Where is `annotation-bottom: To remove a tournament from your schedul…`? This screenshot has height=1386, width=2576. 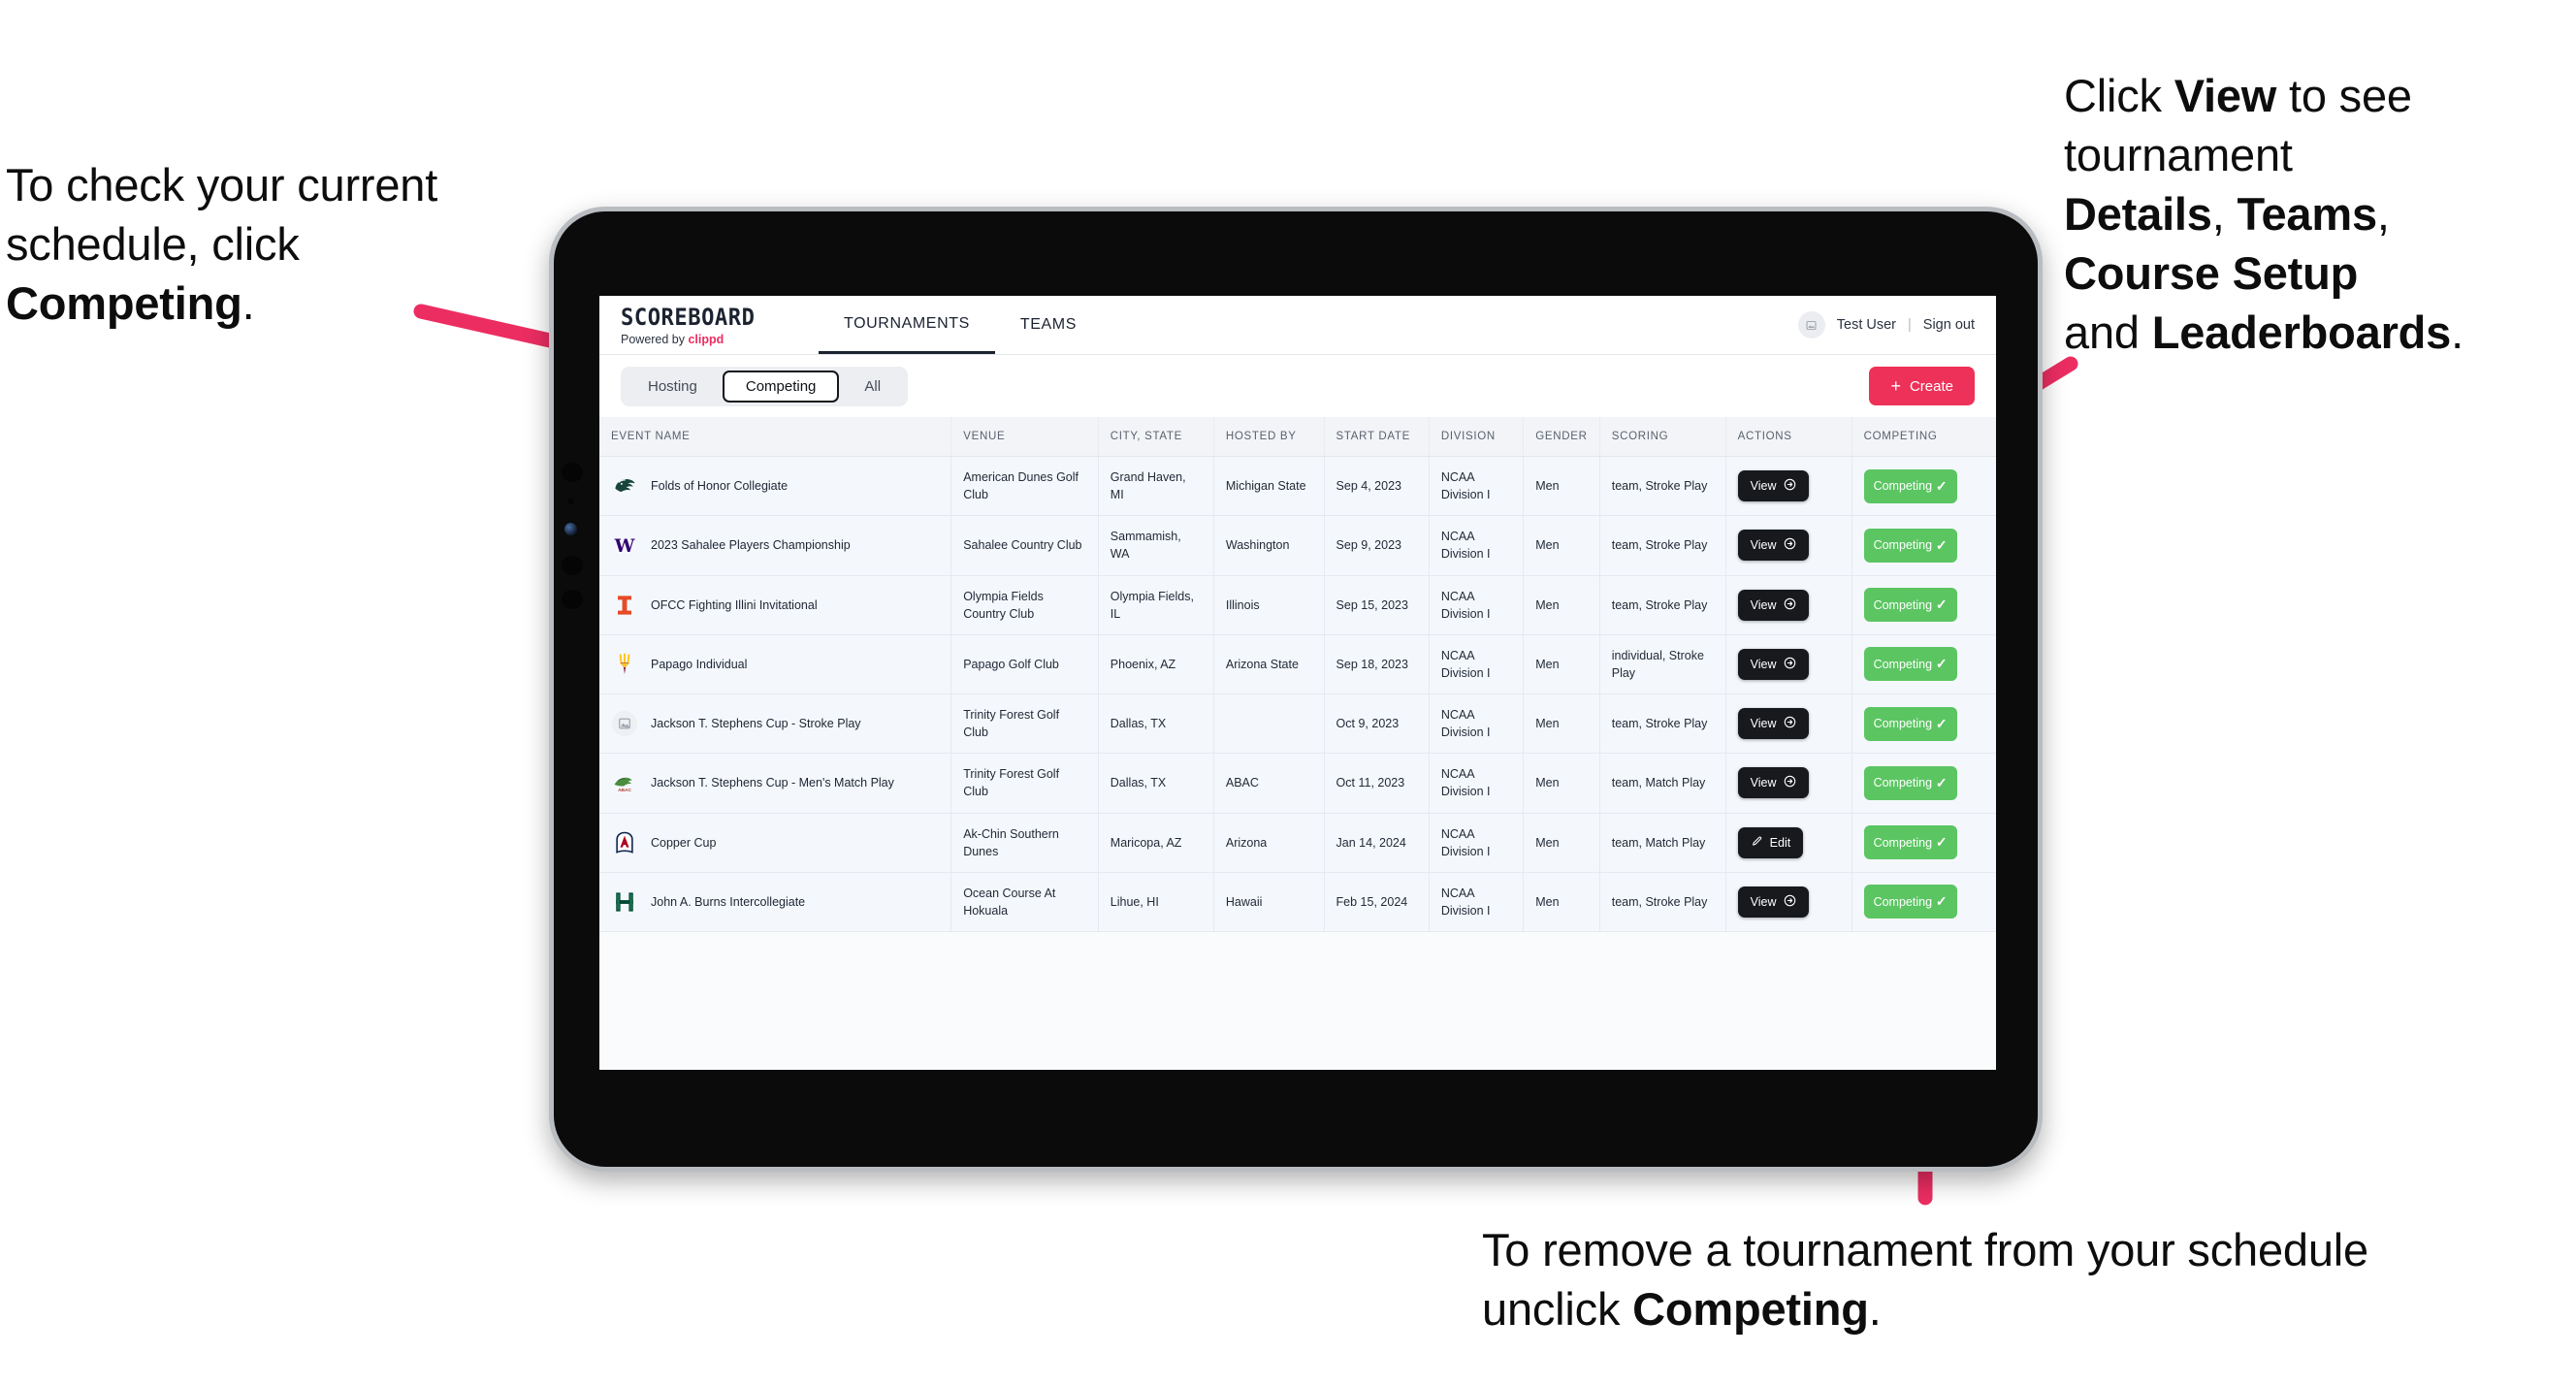 annotation-bottom: To remove a tournament from your schedul… is located at coordinates (1972, 1279).